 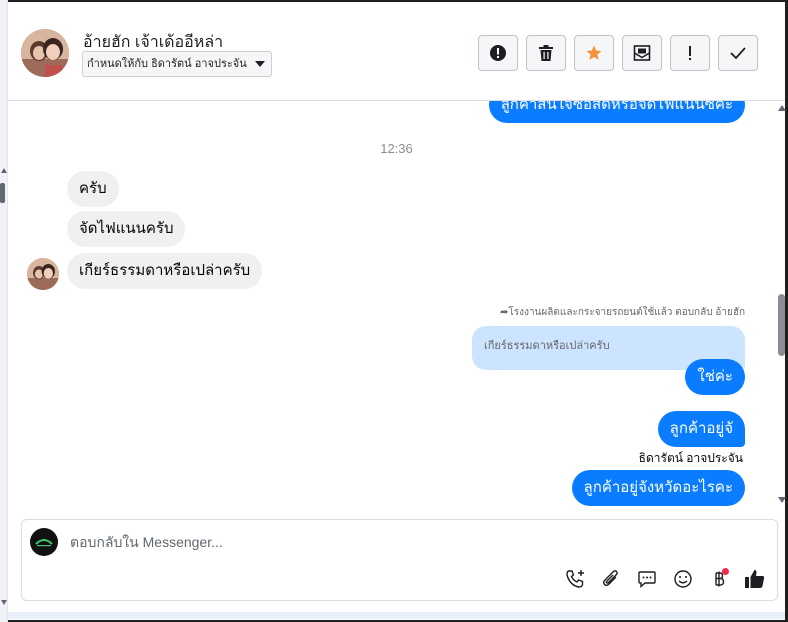 I want to click on outgoing-message: ลูกค้าอยู่จั, so click(x=701, y=429).